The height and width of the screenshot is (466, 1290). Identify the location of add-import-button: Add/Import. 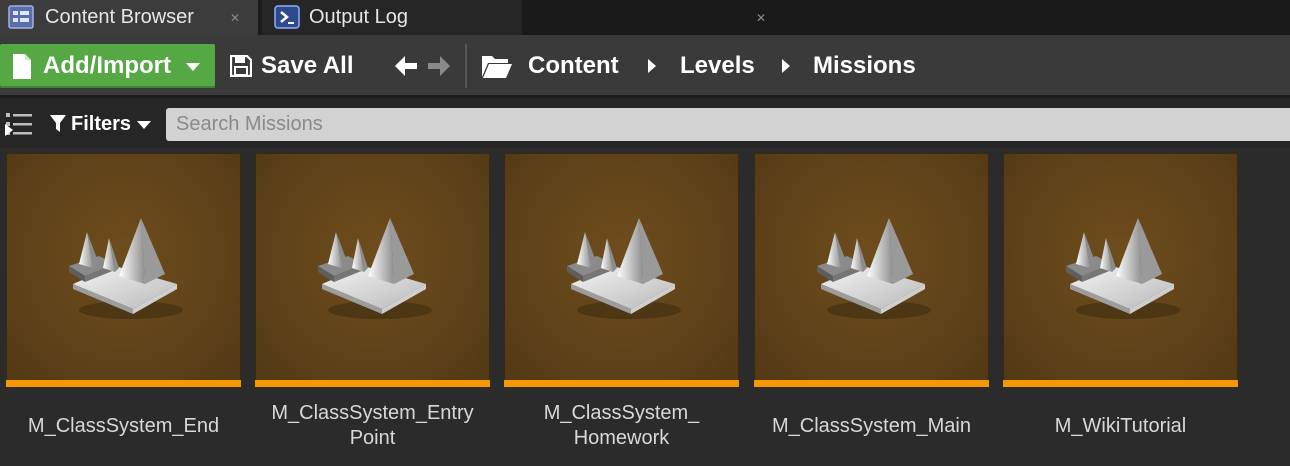
(107, 66).